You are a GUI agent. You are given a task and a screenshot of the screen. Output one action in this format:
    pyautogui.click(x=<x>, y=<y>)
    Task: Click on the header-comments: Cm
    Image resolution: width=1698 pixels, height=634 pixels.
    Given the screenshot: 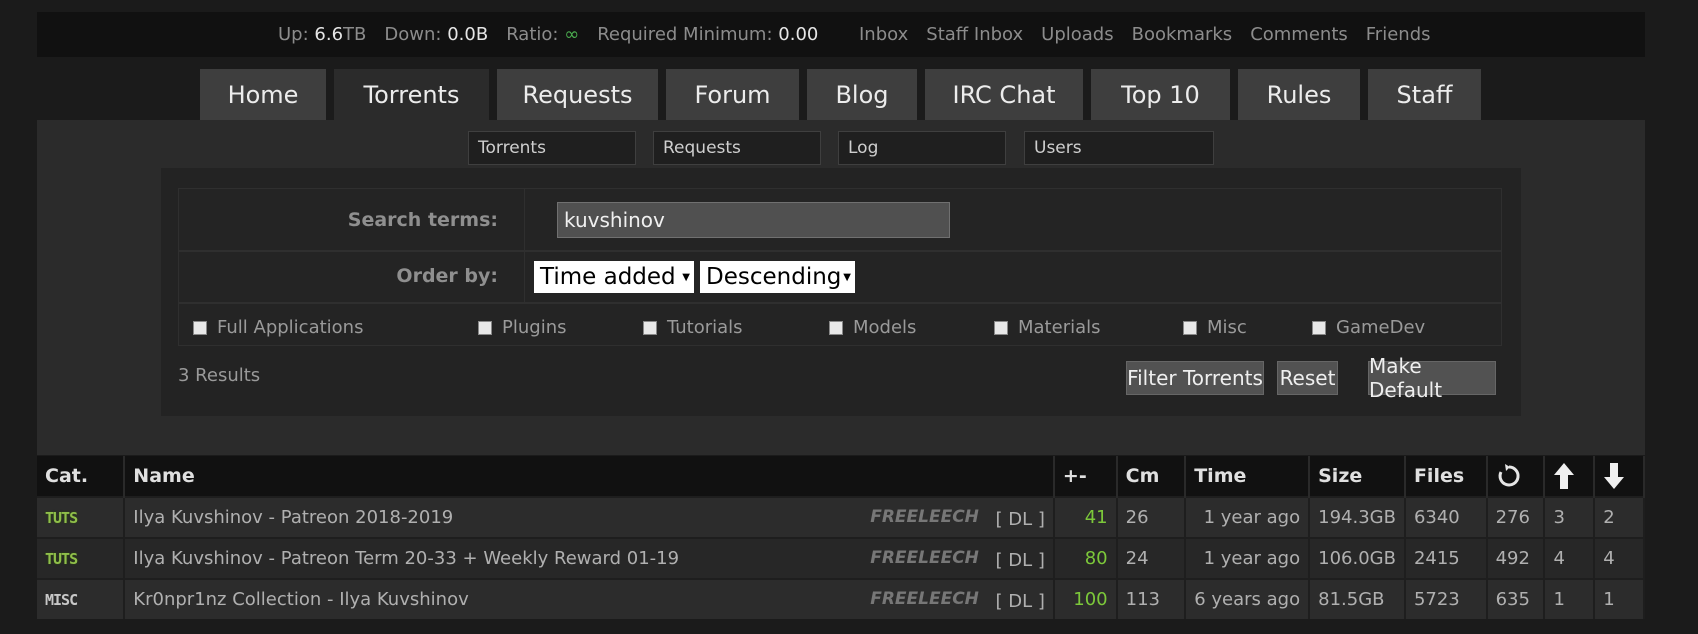 What is the action you would take?
    pyautogui.click(x=1151, y=476)
    